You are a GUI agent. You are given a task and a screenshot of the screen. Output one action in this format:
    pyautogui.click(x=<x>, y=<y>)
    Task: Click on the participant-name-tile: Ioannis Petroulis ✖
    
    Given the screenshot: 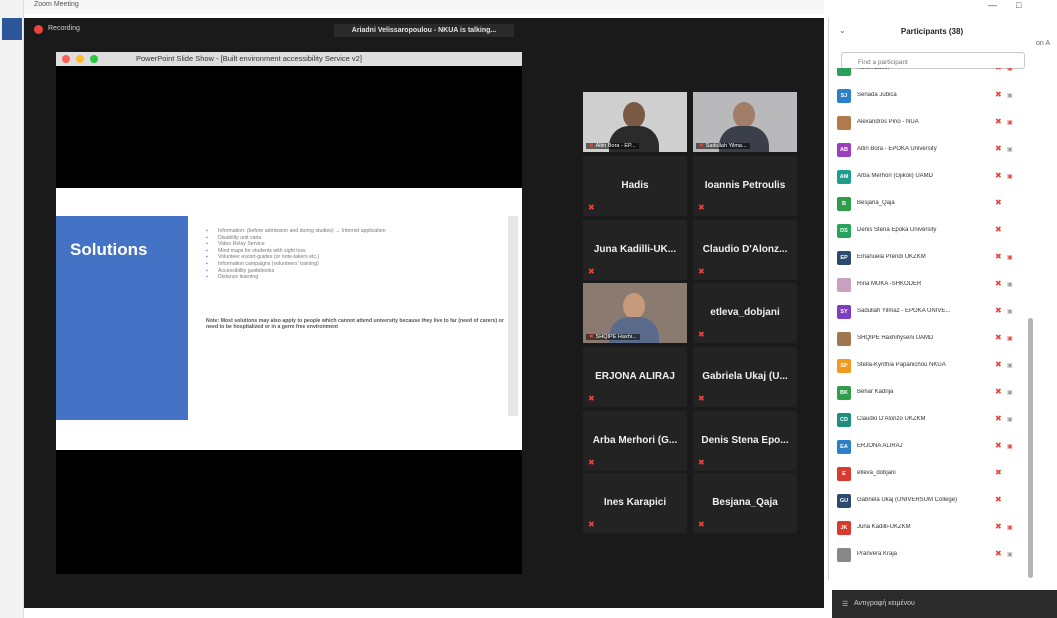 What is the action you would take?
    pyautogui.click(x=745, y=186)
    